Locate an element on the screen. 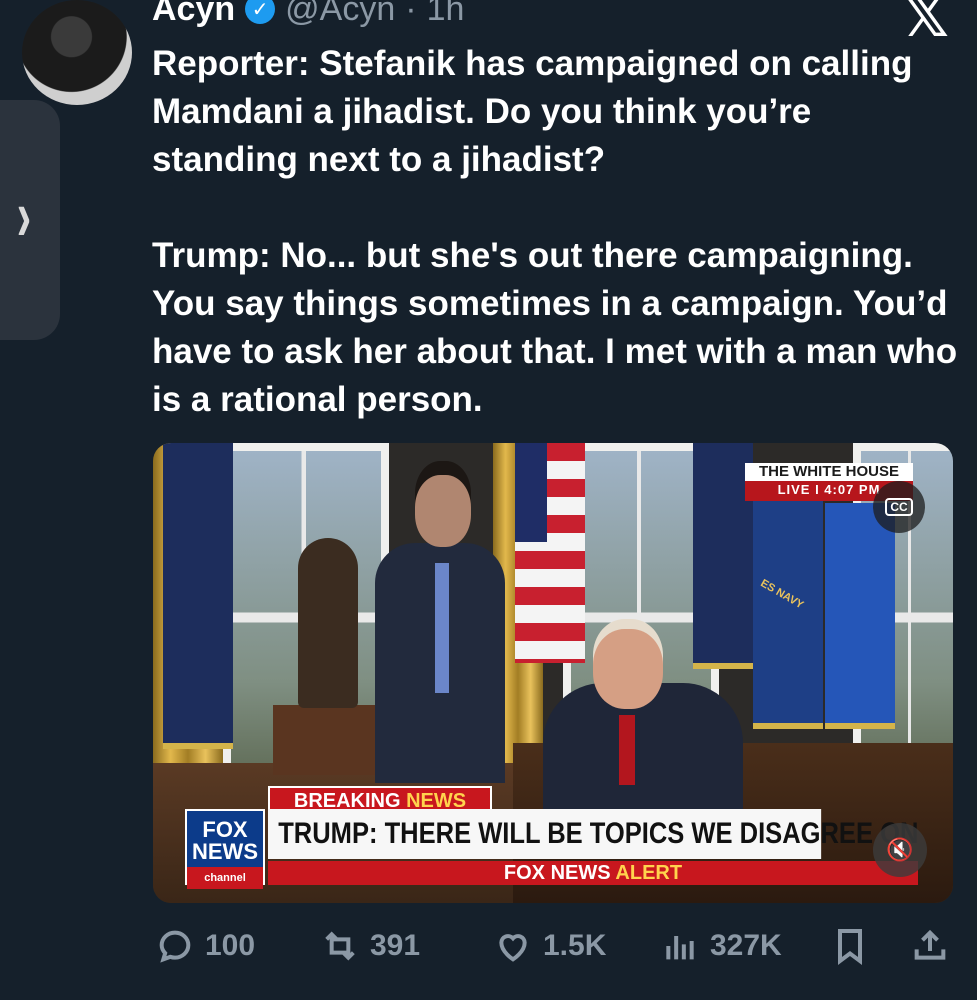 The image size is (977, 1000). navy-flag-left is located at coordinates (723, 556).